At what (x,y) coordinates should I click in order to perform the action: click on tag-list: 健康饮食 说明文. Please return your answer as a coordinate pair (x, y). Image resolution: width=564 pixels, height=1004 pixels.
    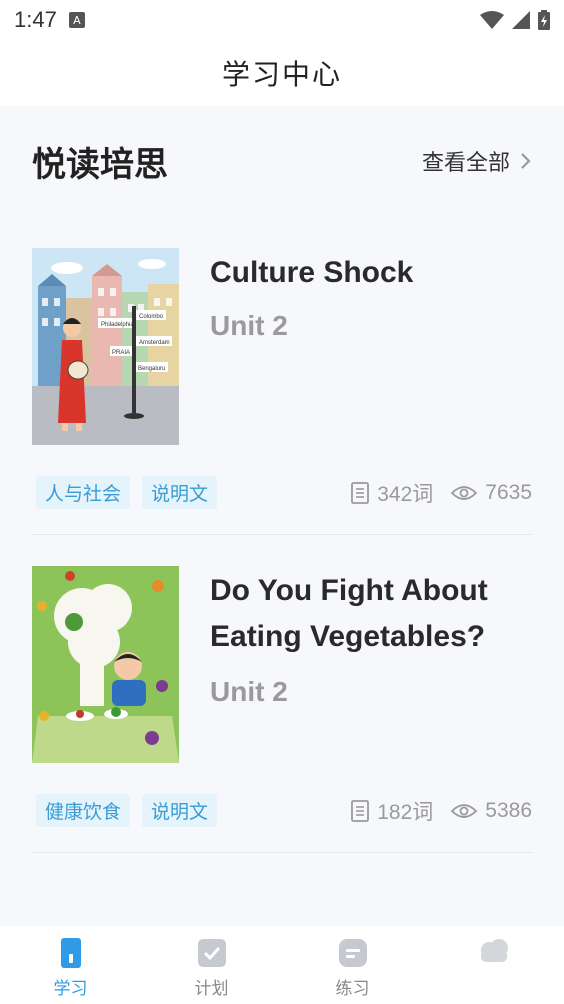
    Looking at the image, I should click on (127, 810).